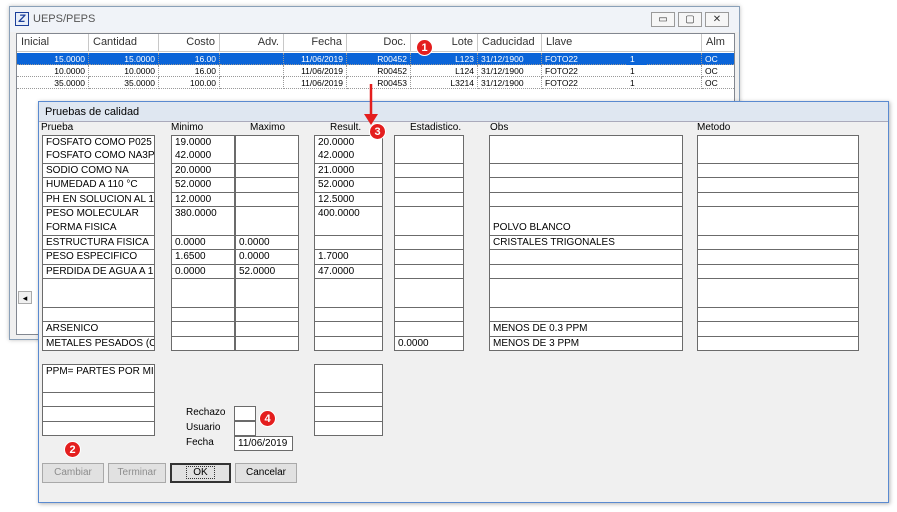 This screenshot has width=897, height=512. I want to click on result-extra-field, so click(348, 429).